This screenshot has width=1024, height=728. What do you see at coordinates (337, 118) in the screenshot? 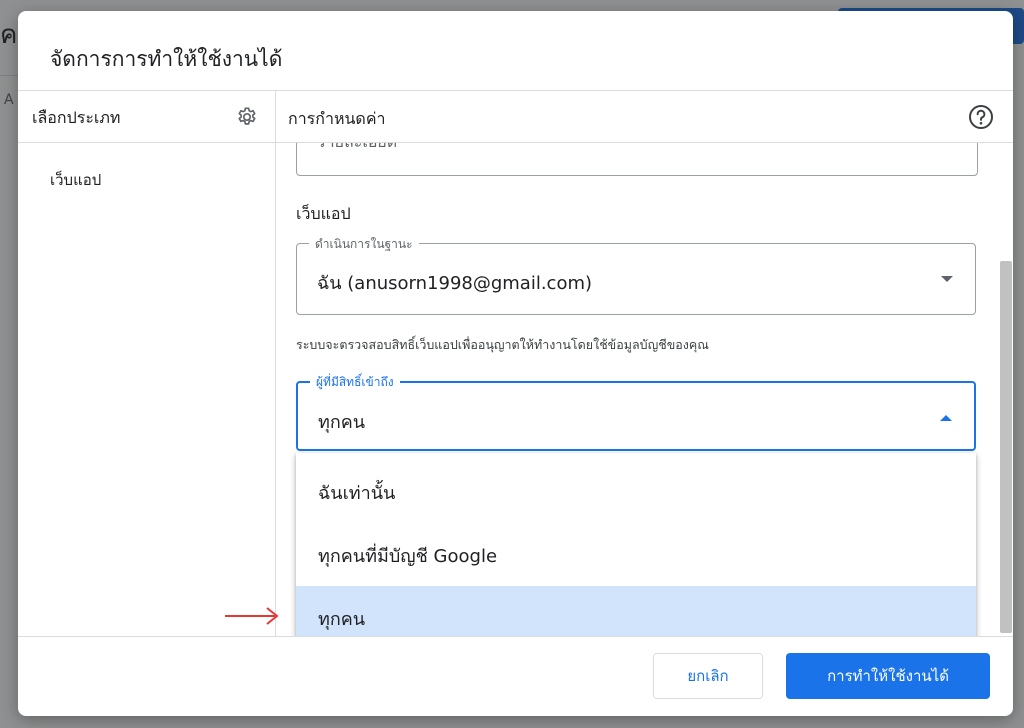
I see `configuration-header: การกำหนดค่า` at bounding box center [337, 118].